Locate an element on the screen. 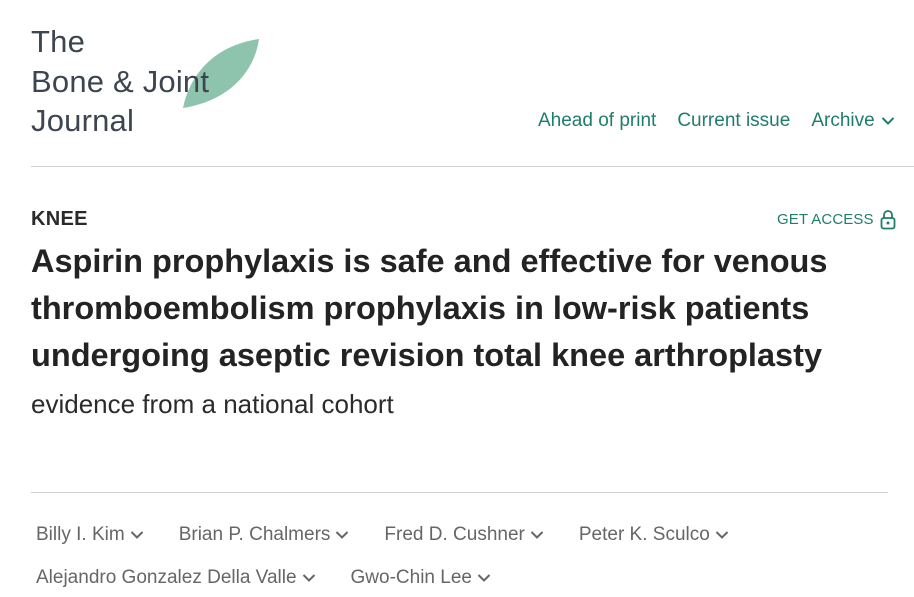  get-access-label: GET ACCESS is located at coordinates (825, 219).